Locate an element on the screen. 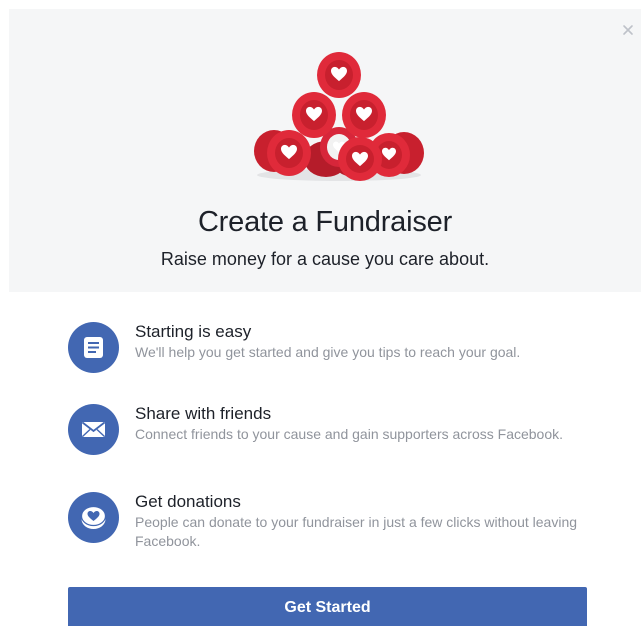 The width and height of the screenshot is (641, 626). dialog-subtitle: Raise money for a cause you care about. is located at coordinates (325, 259).